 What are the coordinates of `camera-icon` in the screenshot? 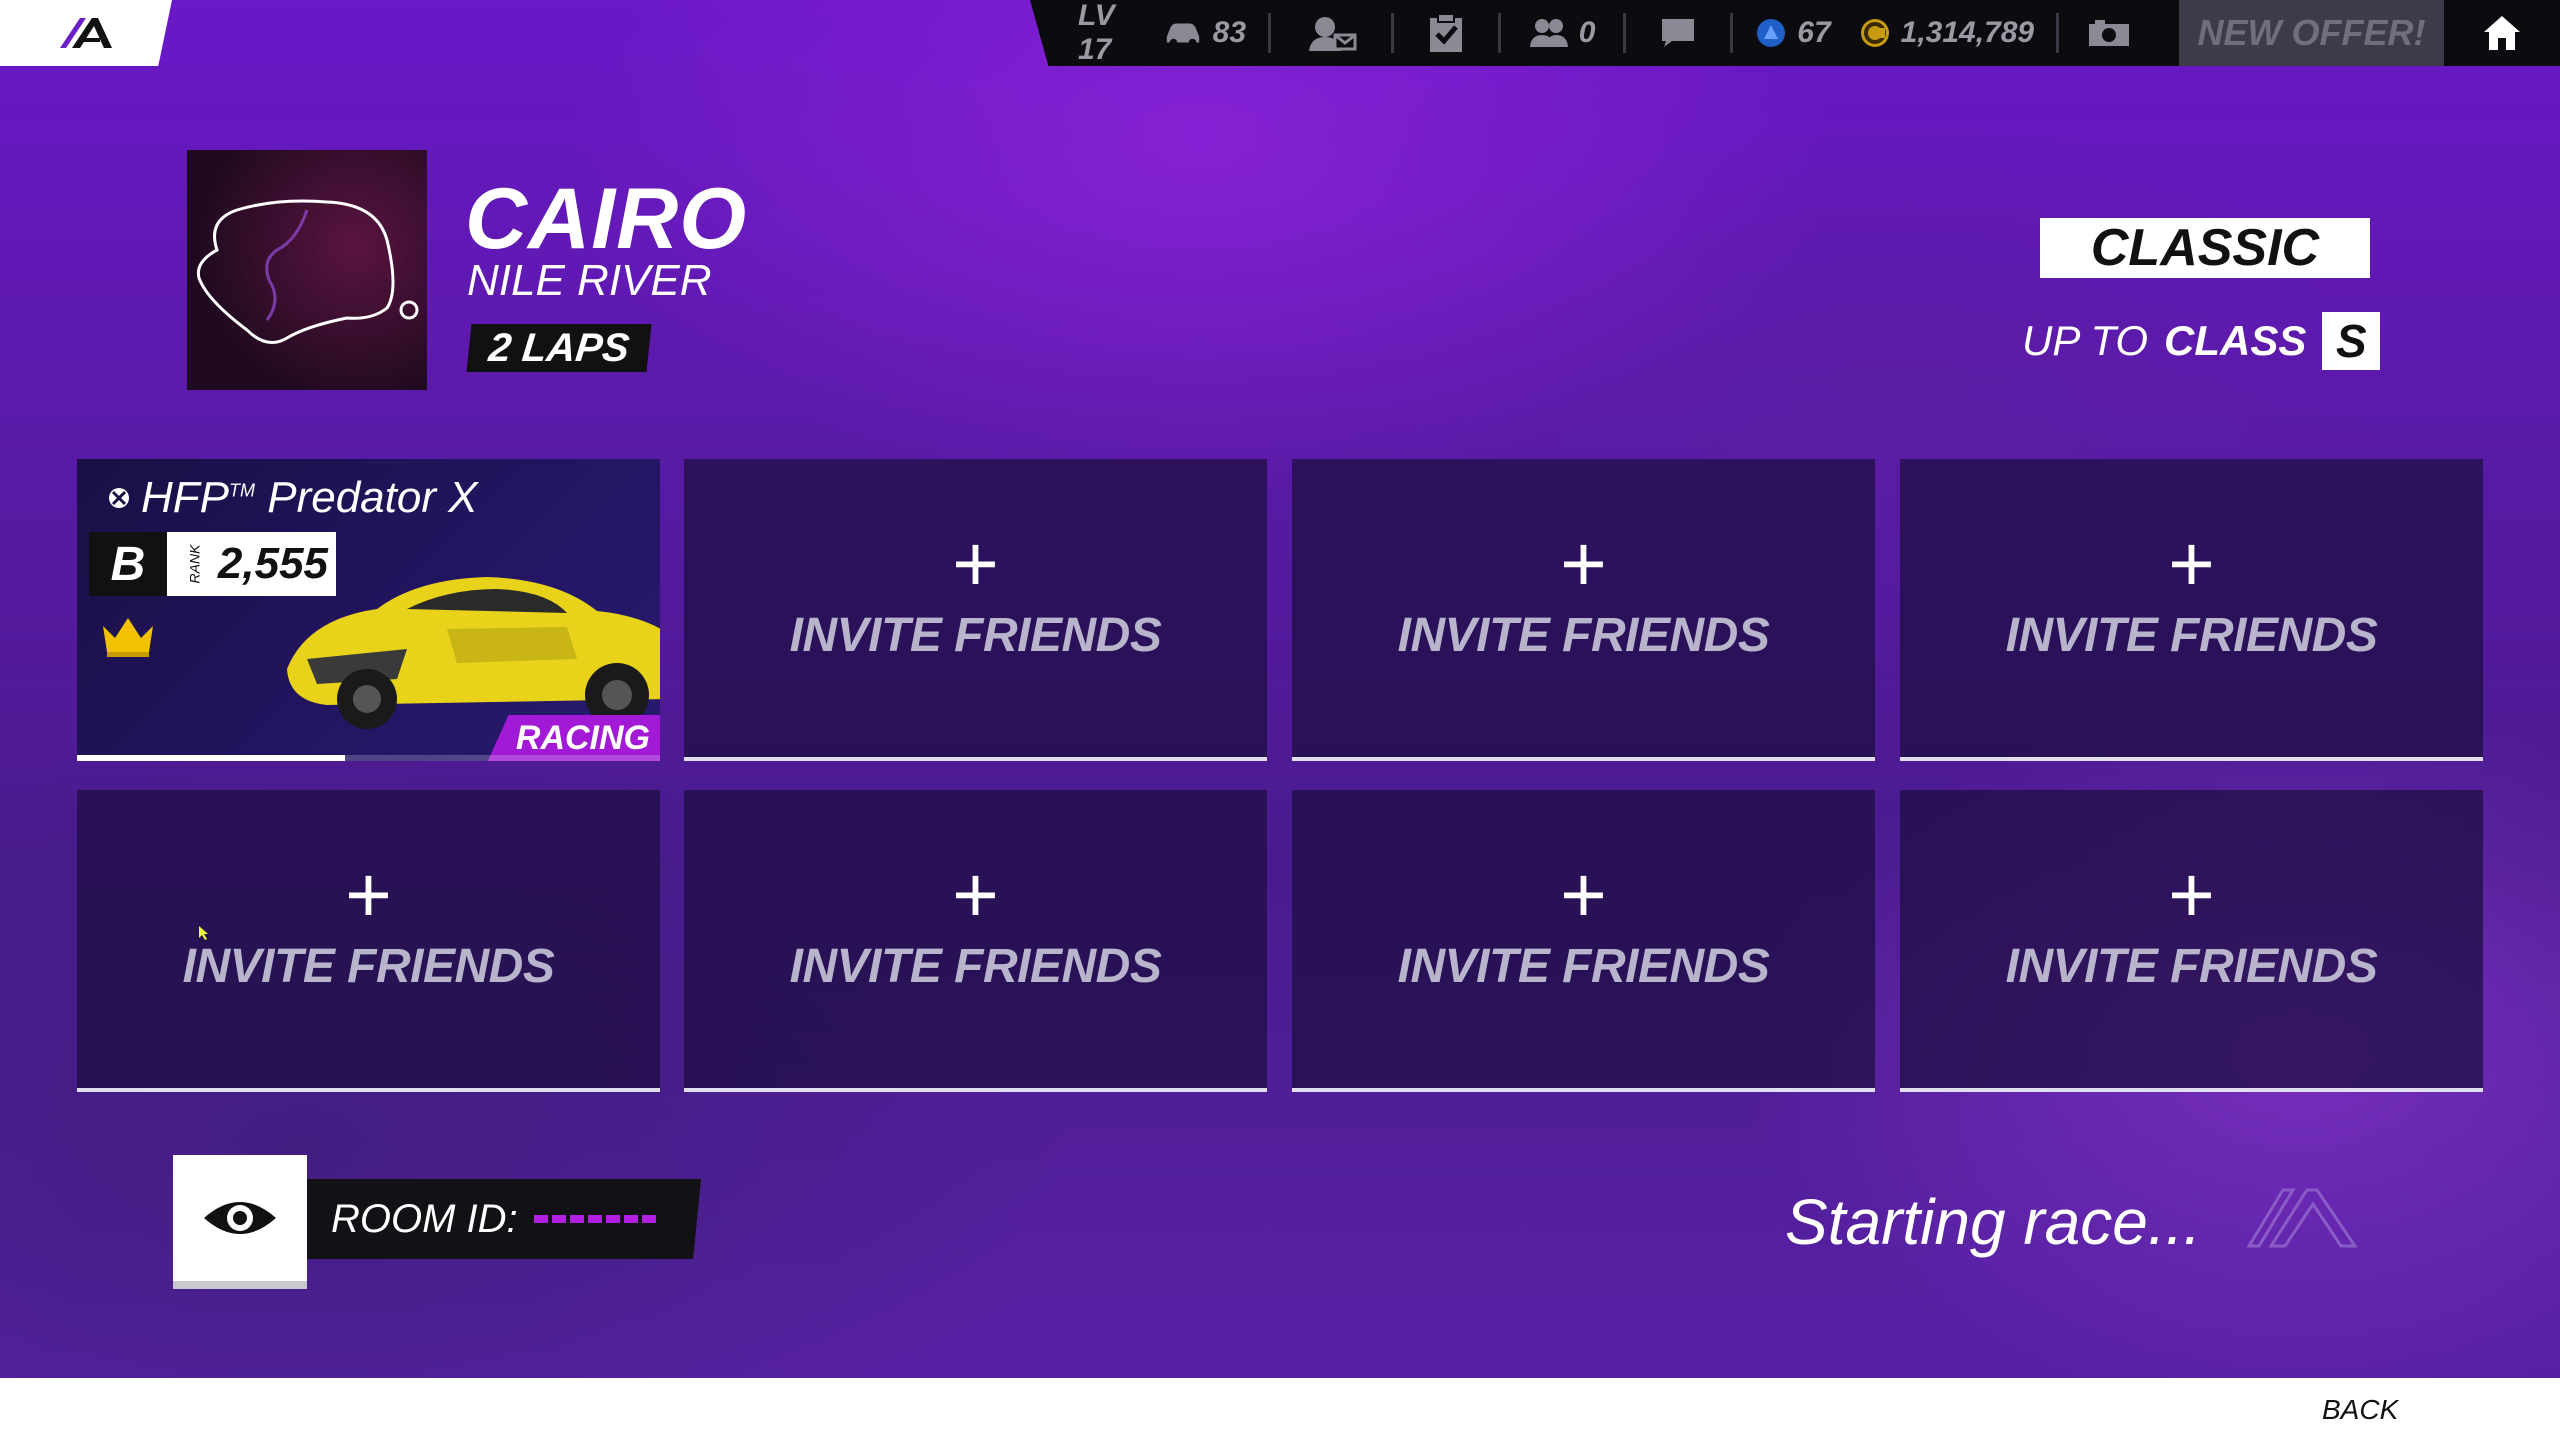 It's located at (2109, 33).